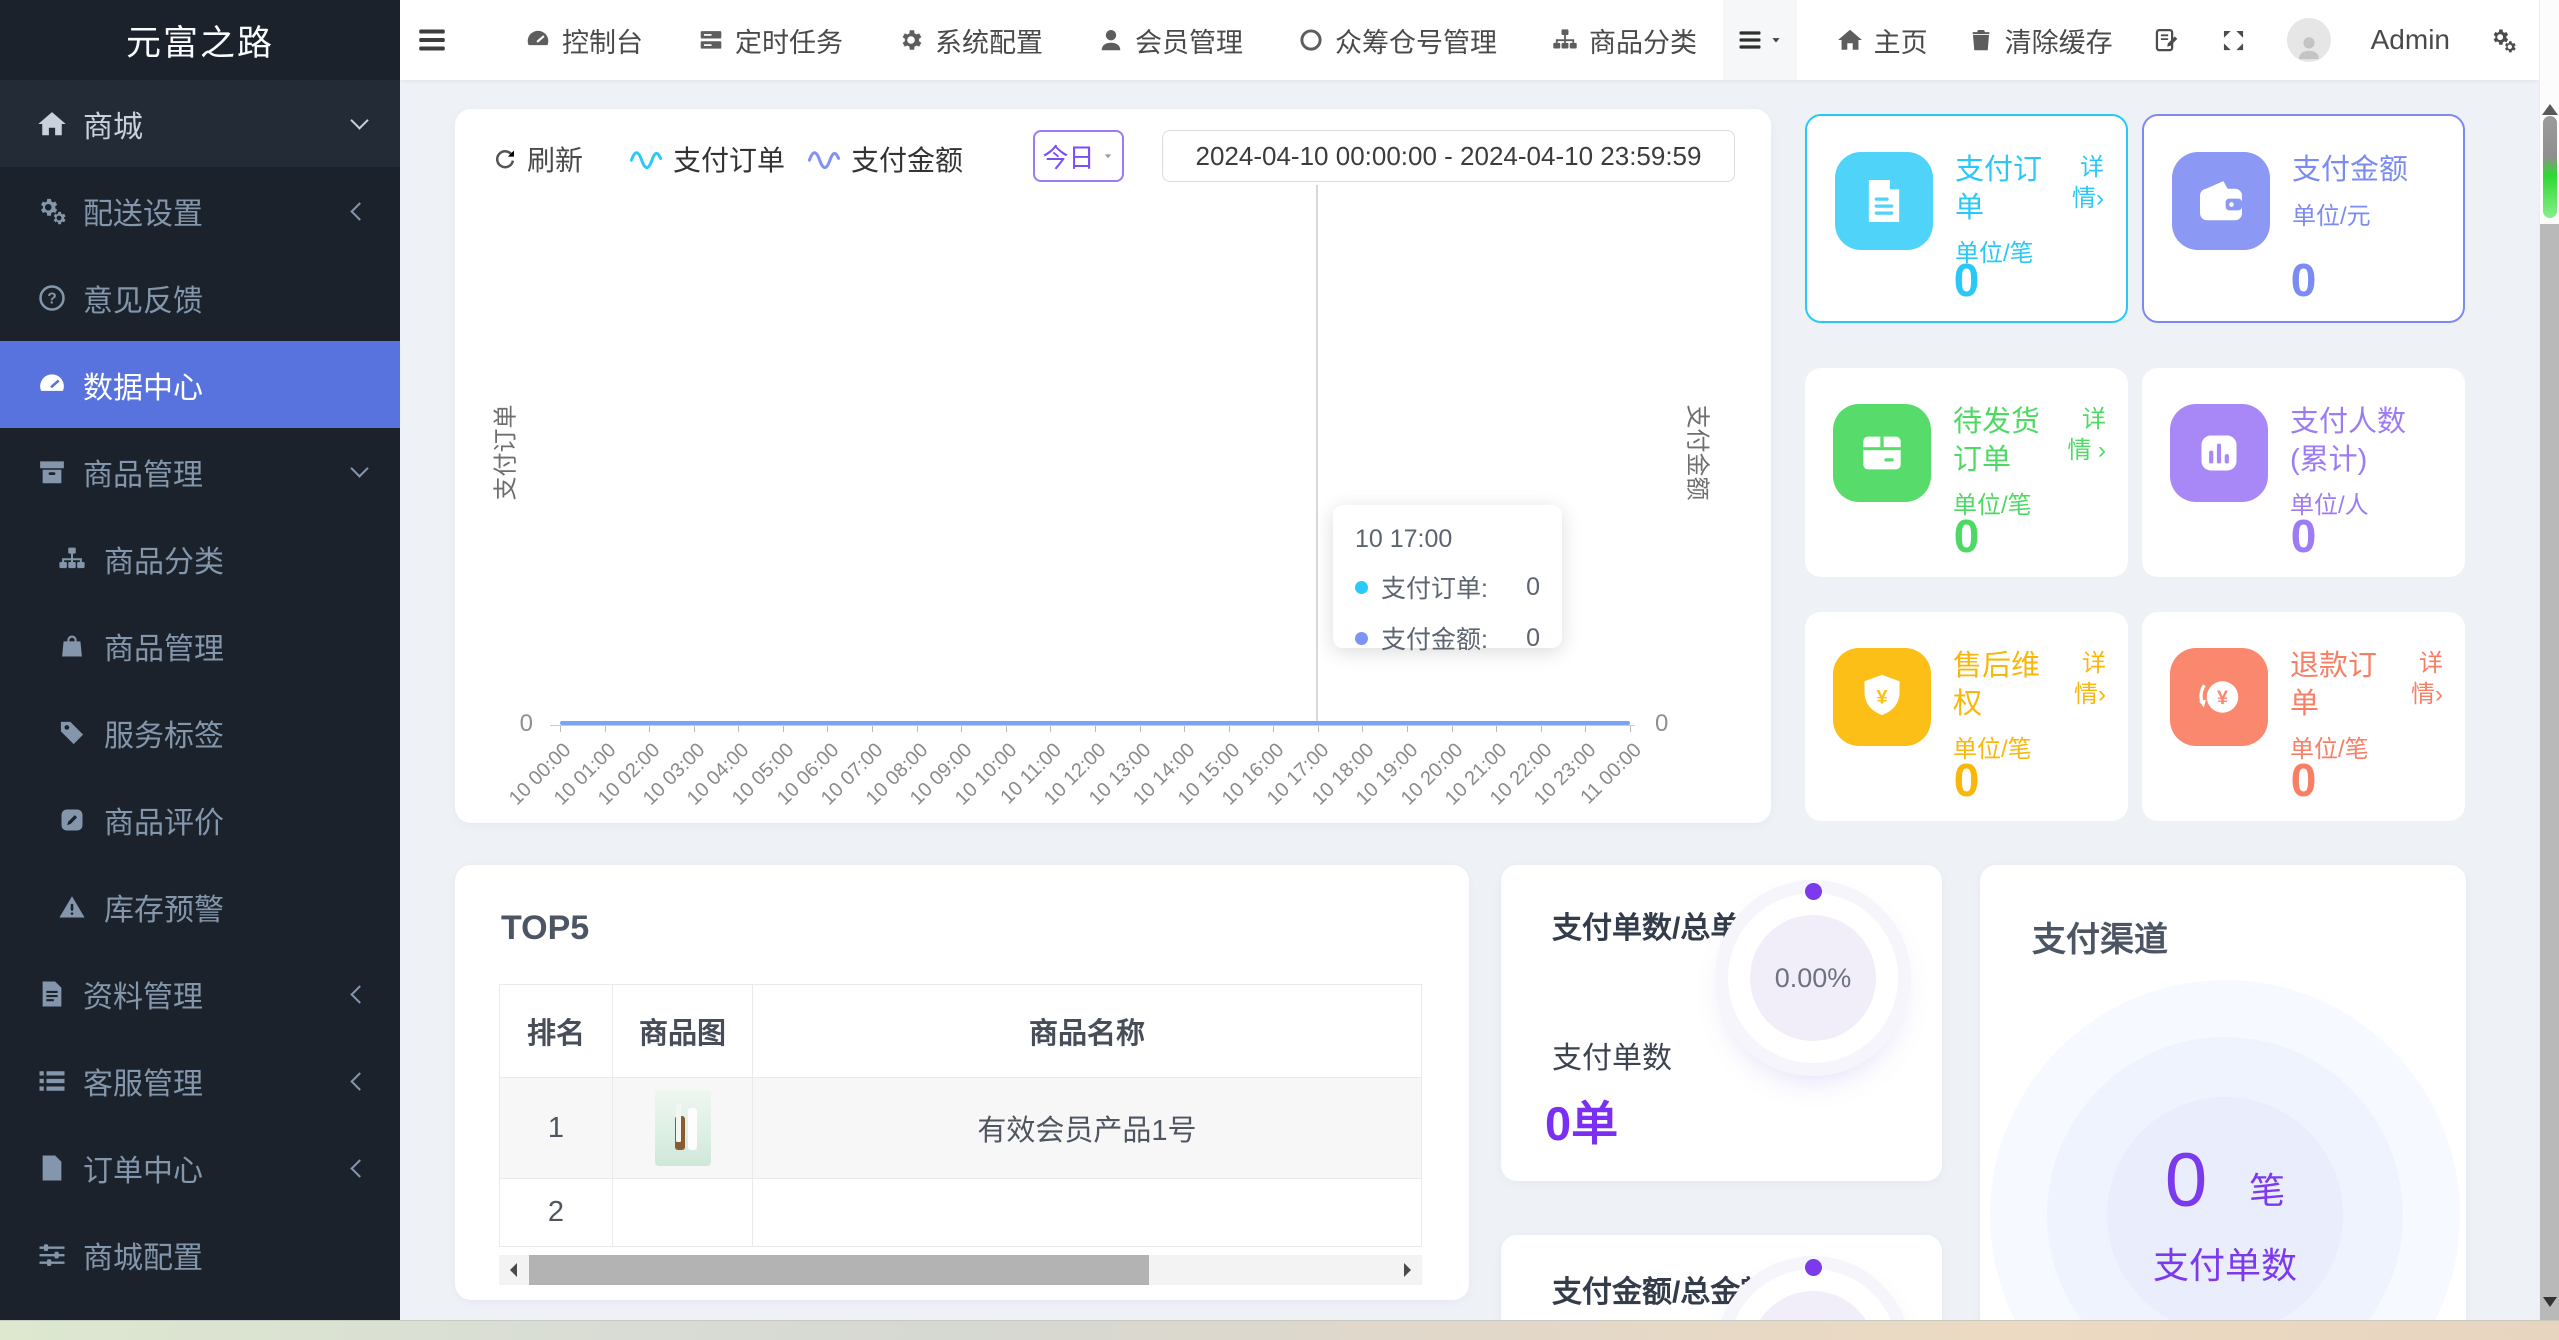  I want to click on sidebar-item-label: 服务标签, so click(164, 736).